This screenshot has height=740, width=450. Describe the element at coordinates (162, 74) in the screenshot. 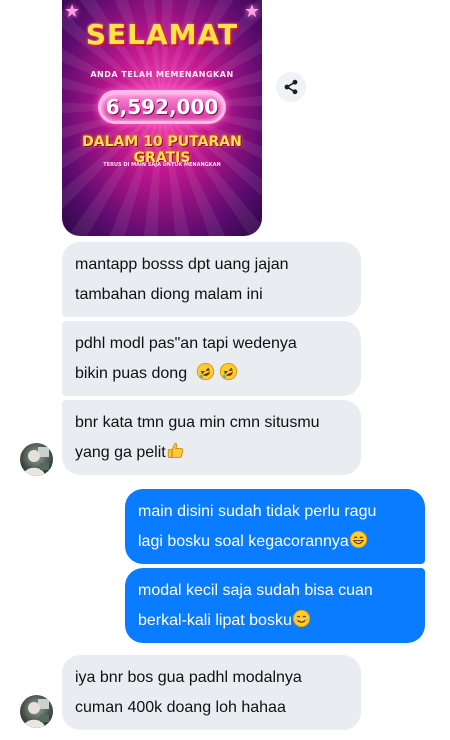

I see `banner-subtitle: ANDA TELAH MEMENANGKAN` at that location.